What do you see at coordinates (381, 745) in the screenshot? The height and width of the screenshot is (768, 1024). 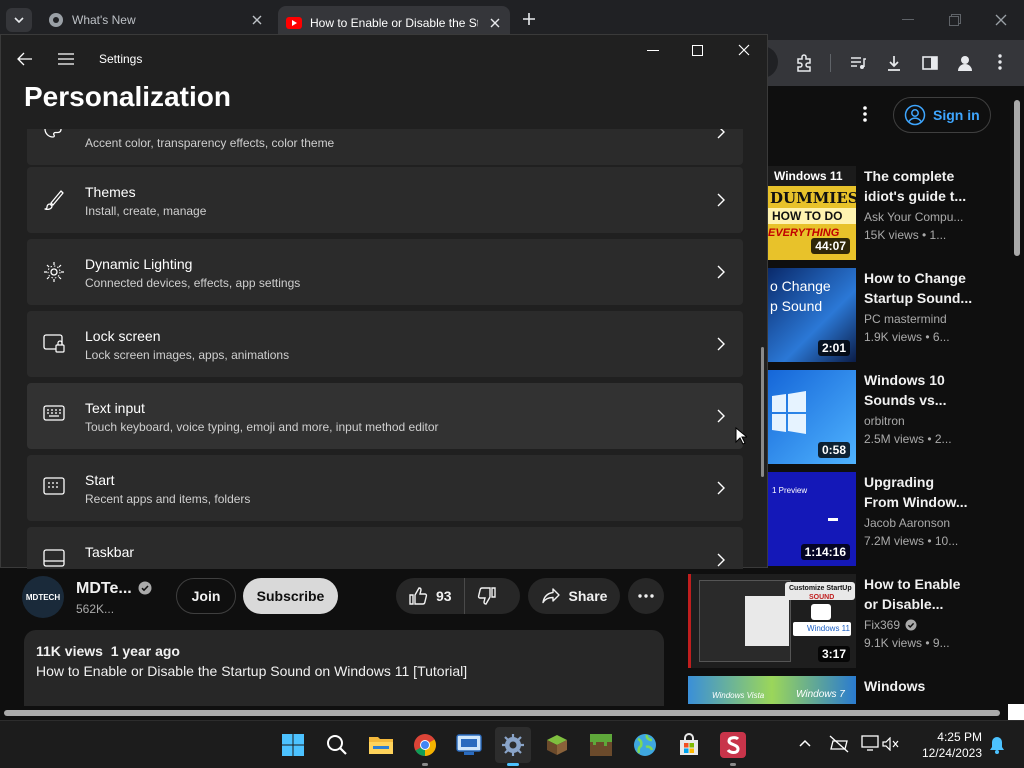 I see `taskbar-file-explorer` at bounding box center [381, 745].